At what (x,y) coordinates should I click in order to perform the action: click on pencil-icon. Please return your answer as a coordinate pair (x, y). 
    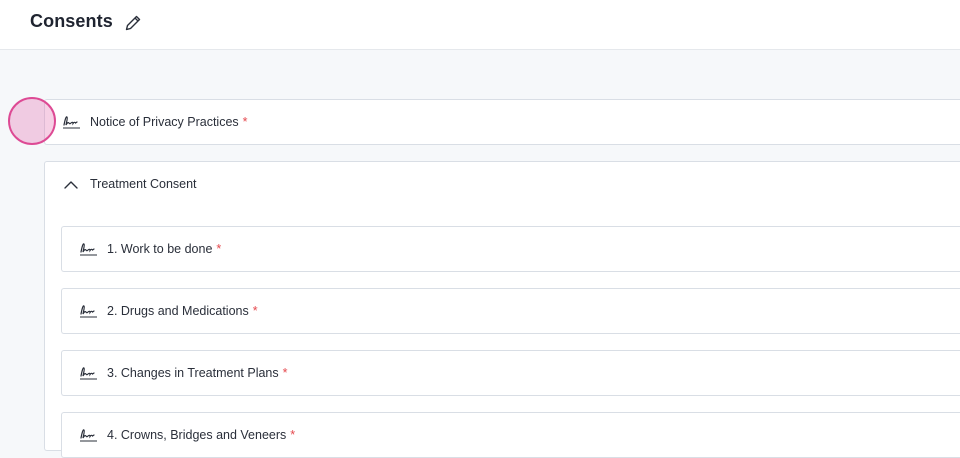
    Looking at the image, I should click on (133, 23).